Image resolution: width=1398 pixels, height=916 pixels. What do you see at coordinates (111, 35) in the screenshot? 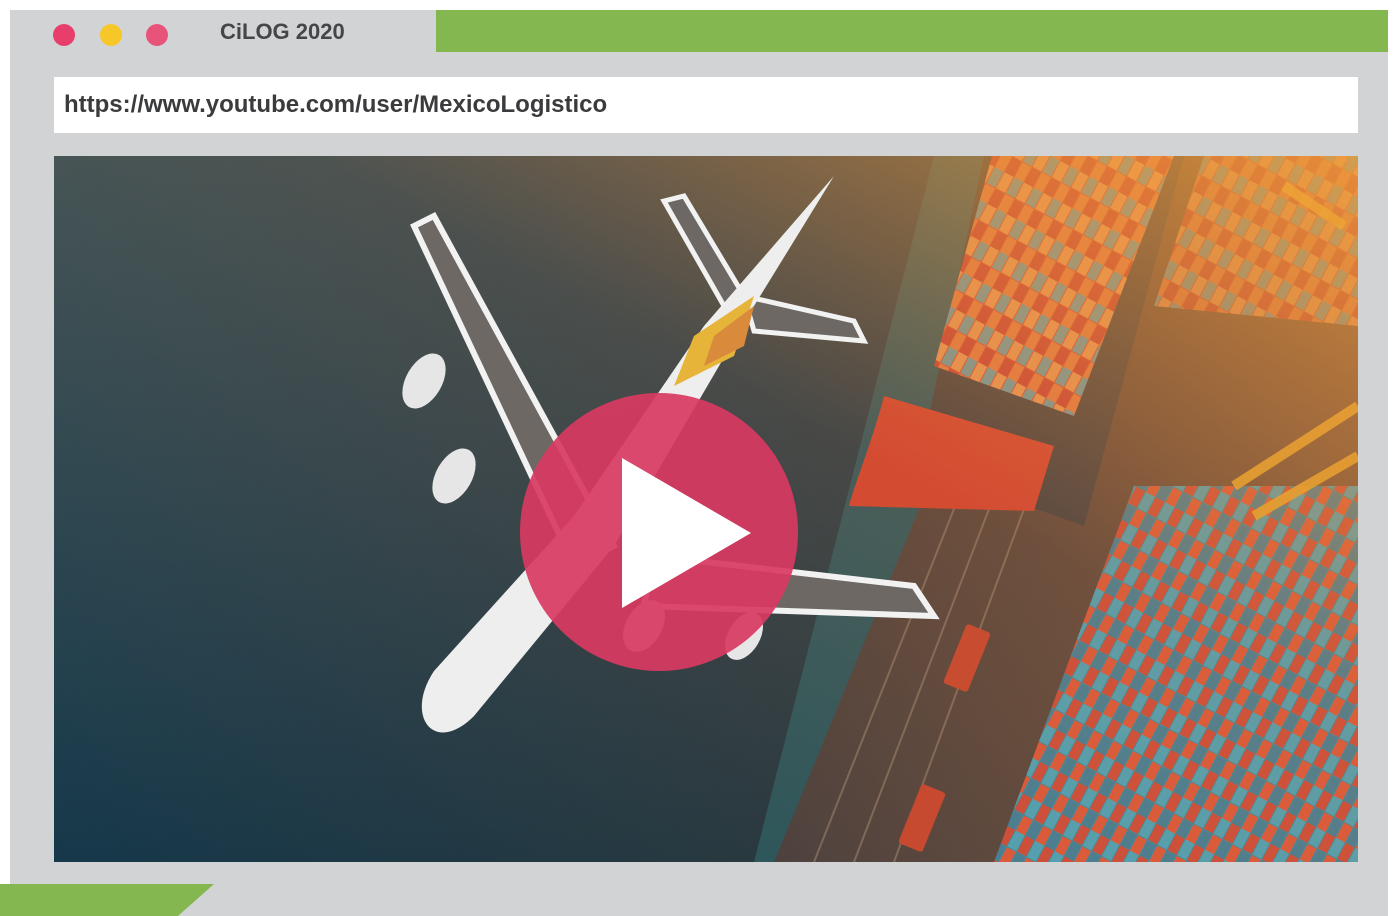
I see `minimize-window-button` at bounding box center [111, 35].